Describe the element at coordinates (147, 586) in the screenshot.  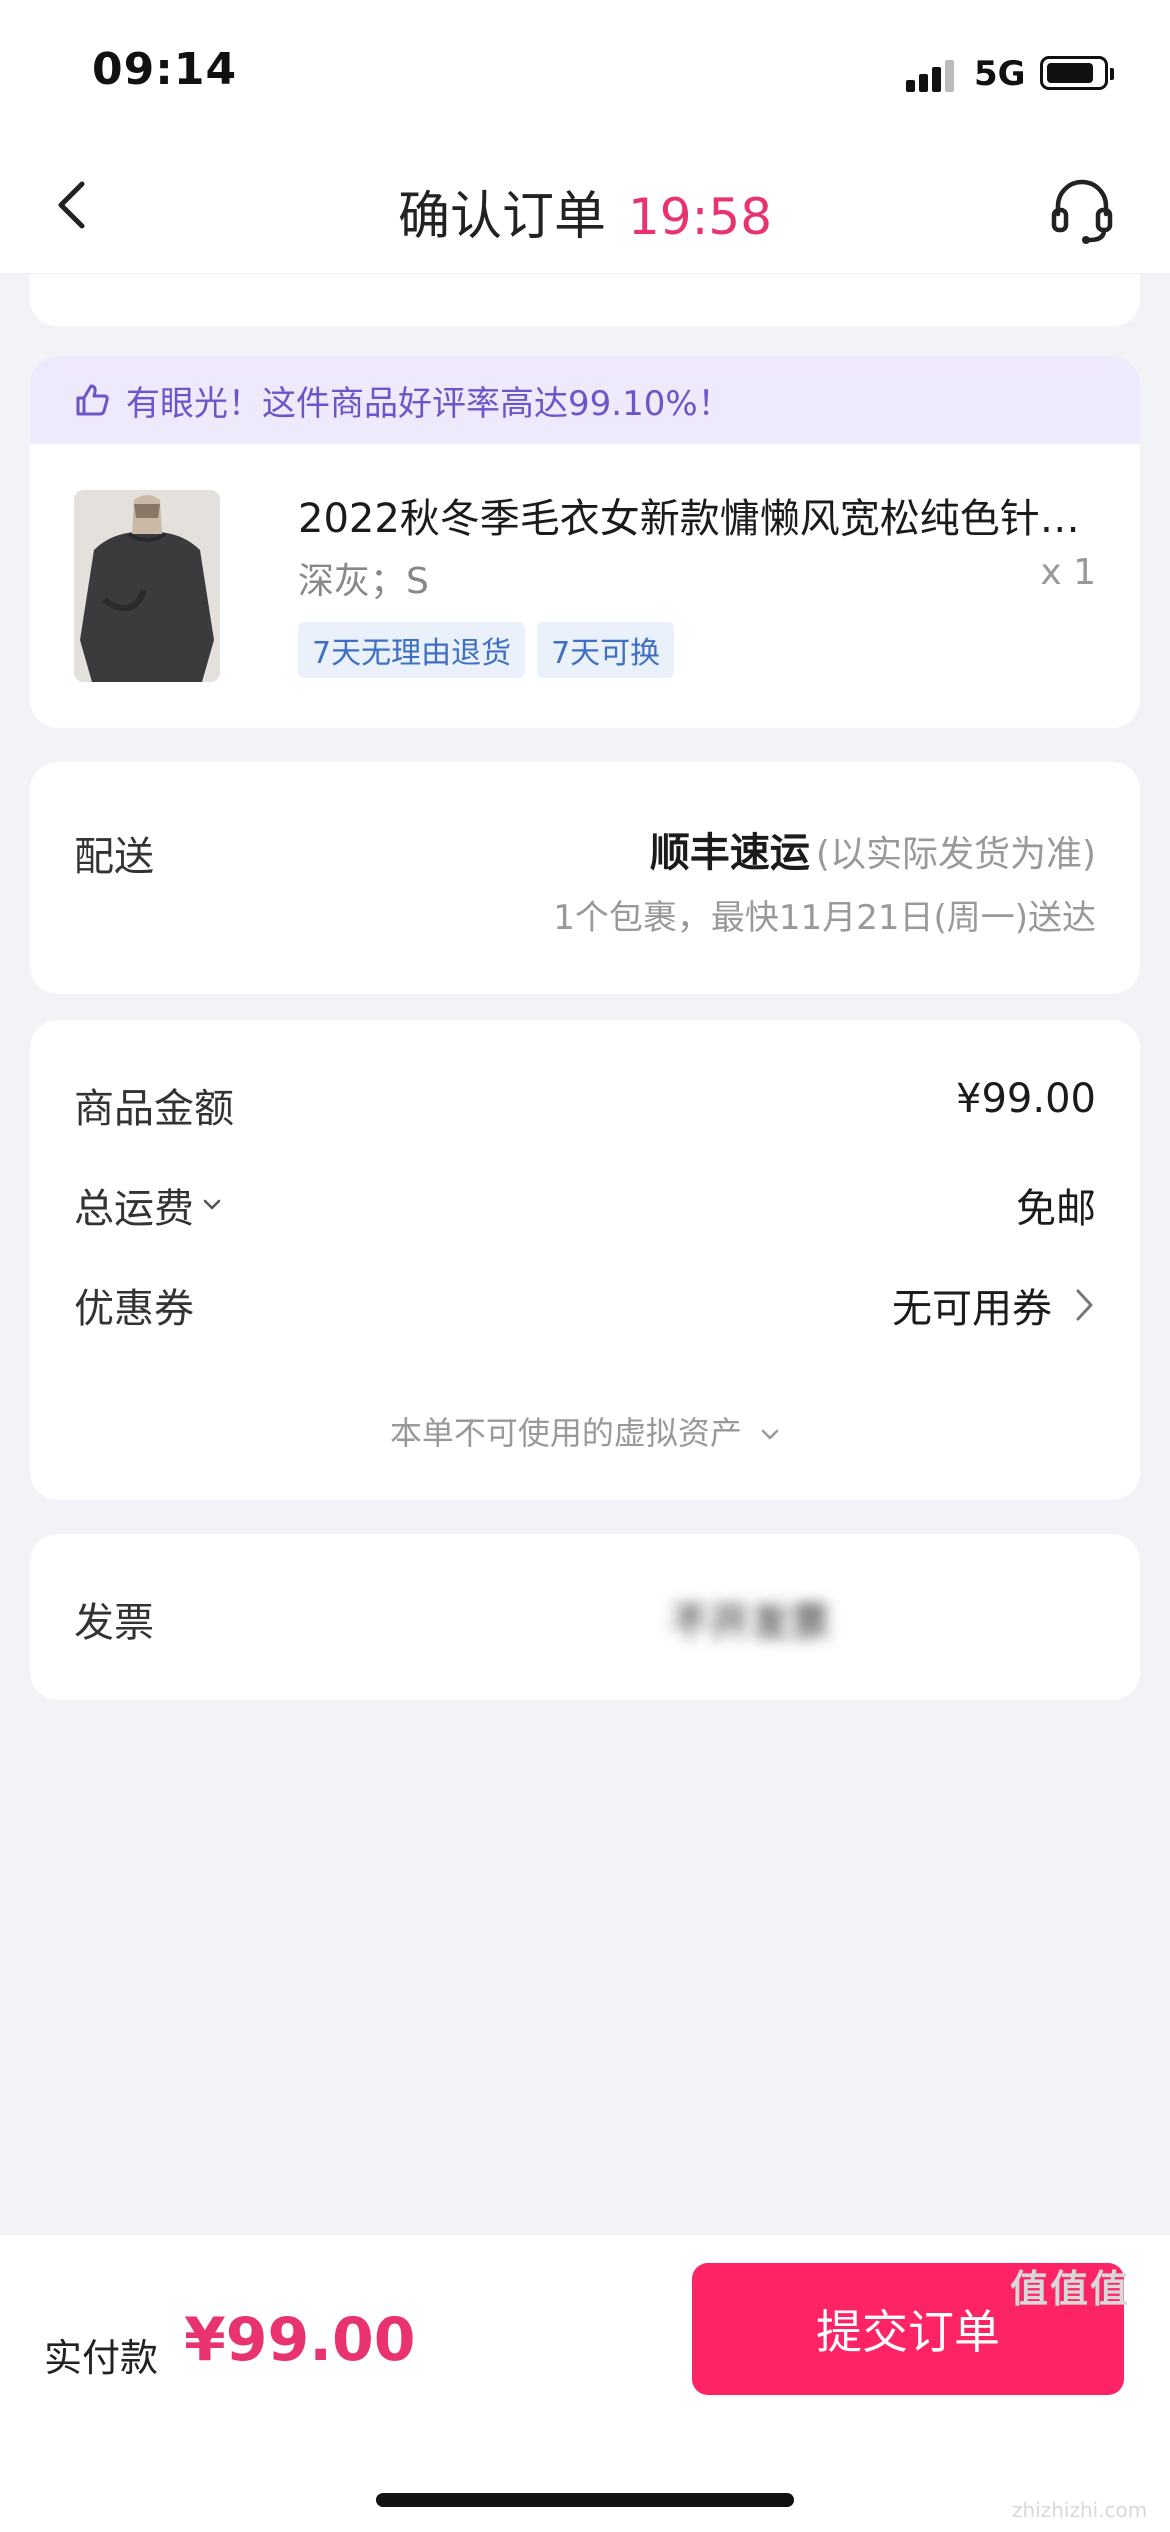
I see `product-image` at that location.